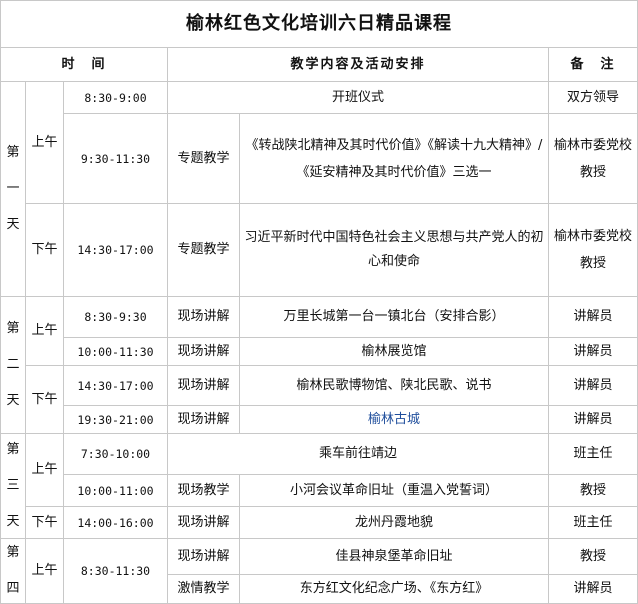 The width and height of the screenshot is (638, 604). What do you see at coordinates (204, 589) in the screenshot?
I see `type-cell: 激情教学` at bounding box center [204, 589].